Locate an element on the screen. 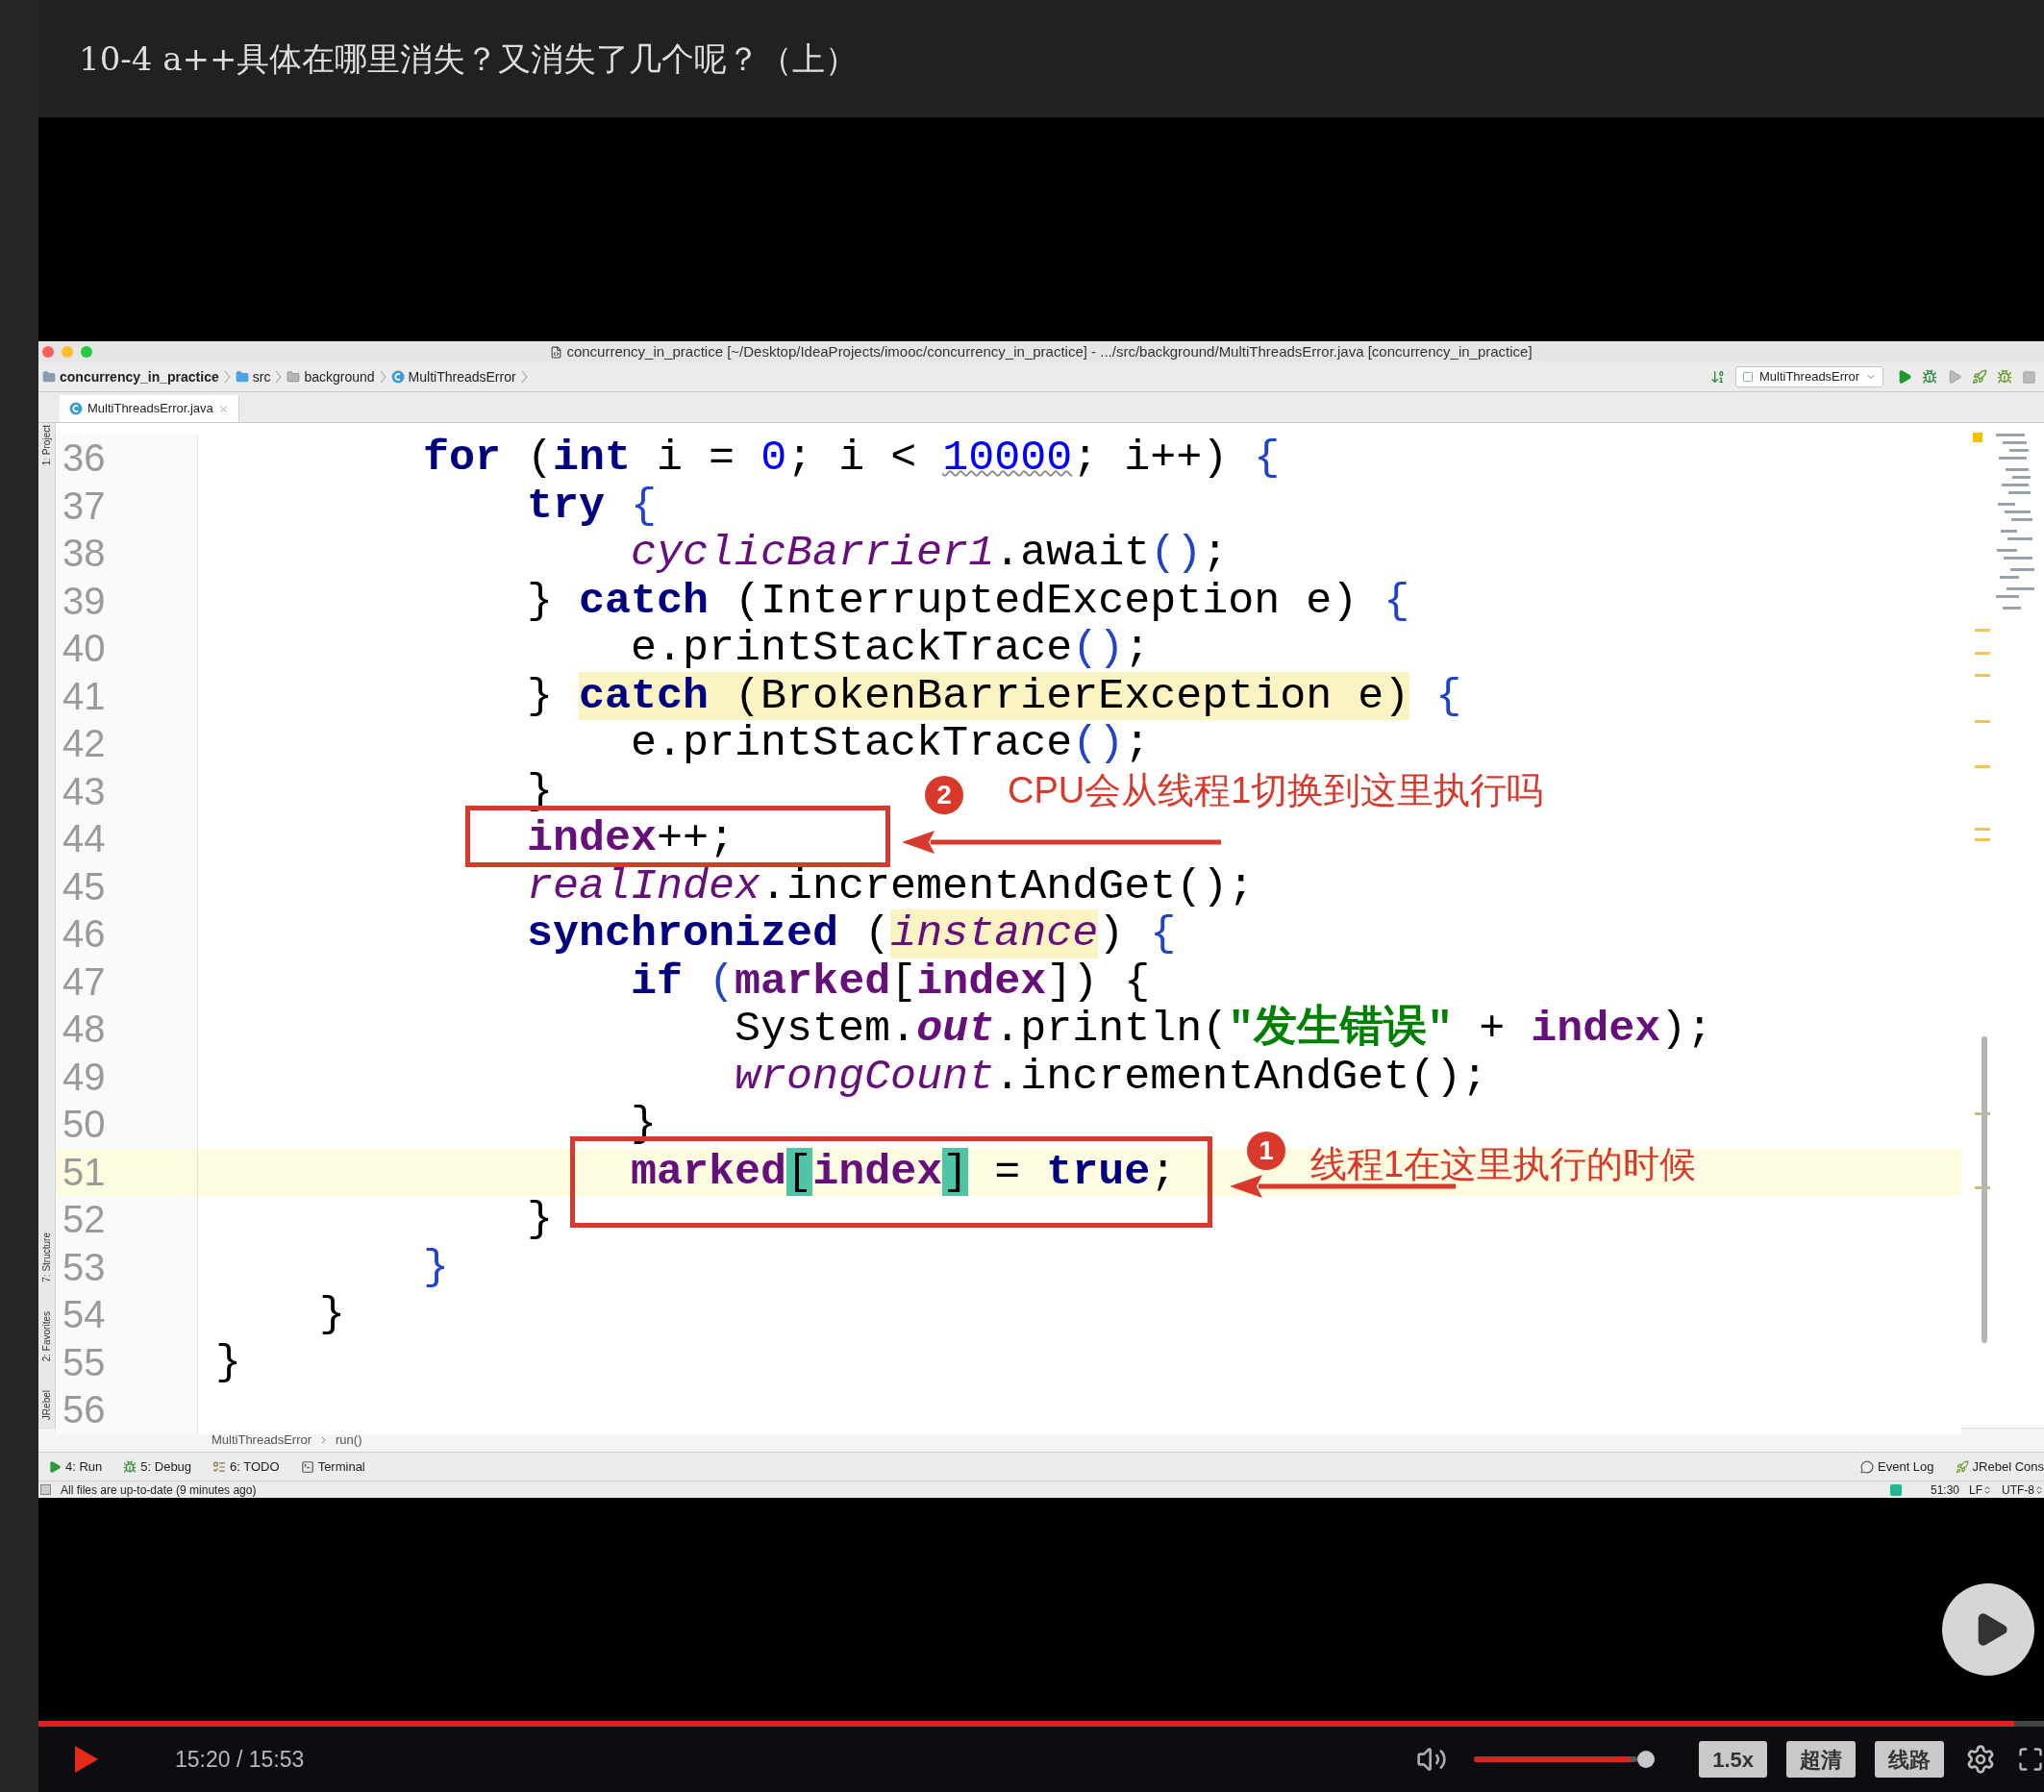 The width and height of the screenshot is (2044, 1792). code-line: synchronized (instance) { is located at coordinates (851, 934).